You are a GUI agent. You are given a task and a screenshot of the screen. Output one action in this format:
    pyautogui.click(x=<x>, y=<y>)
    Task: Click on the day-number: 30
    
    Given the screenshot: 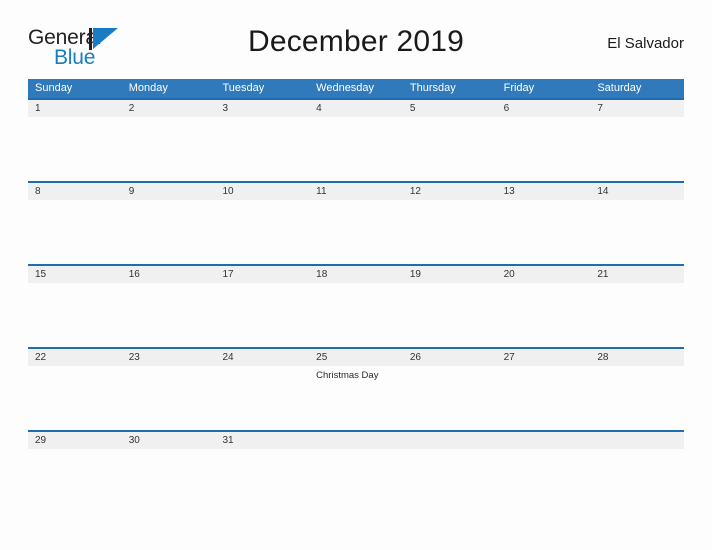 What is the action you would take?
    pyautogui.click(x=169, y=440)
    